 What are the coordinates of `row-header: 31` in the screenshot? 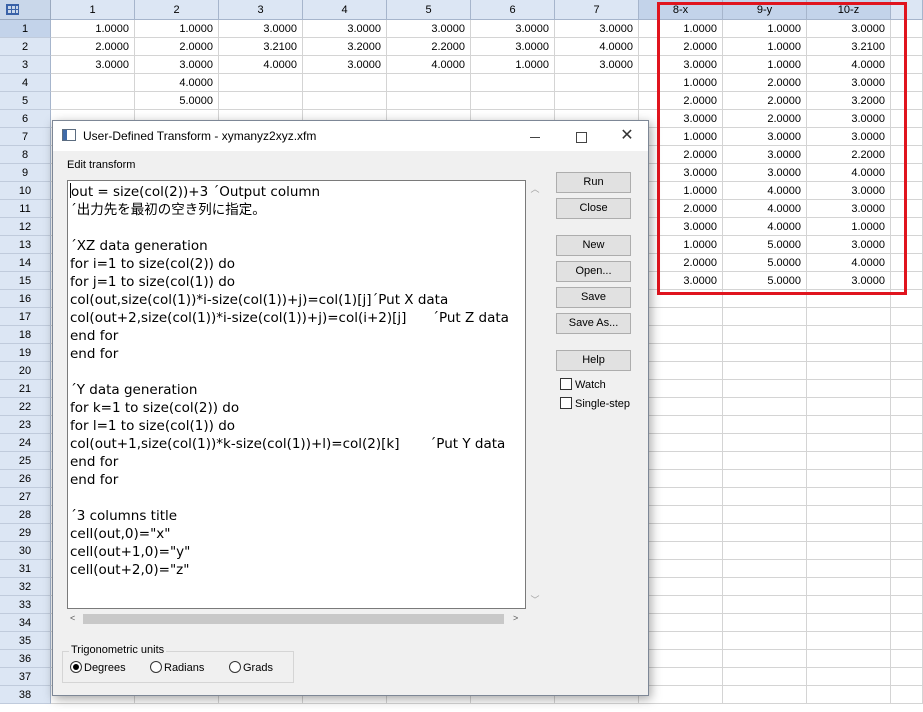 It's located at (25, 569).